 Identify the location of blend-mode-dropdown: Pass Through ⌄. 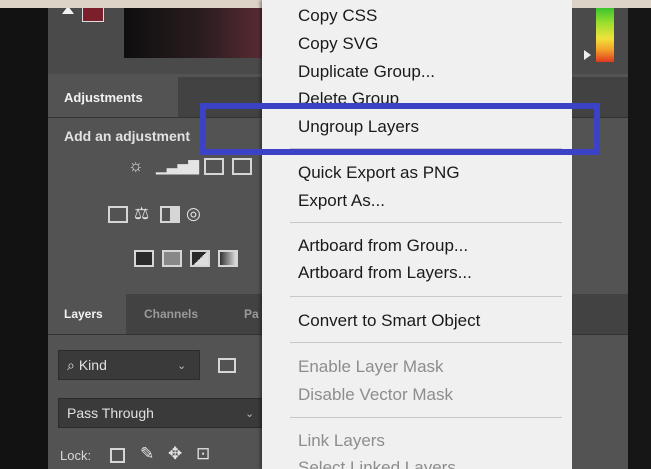
(163, 413).